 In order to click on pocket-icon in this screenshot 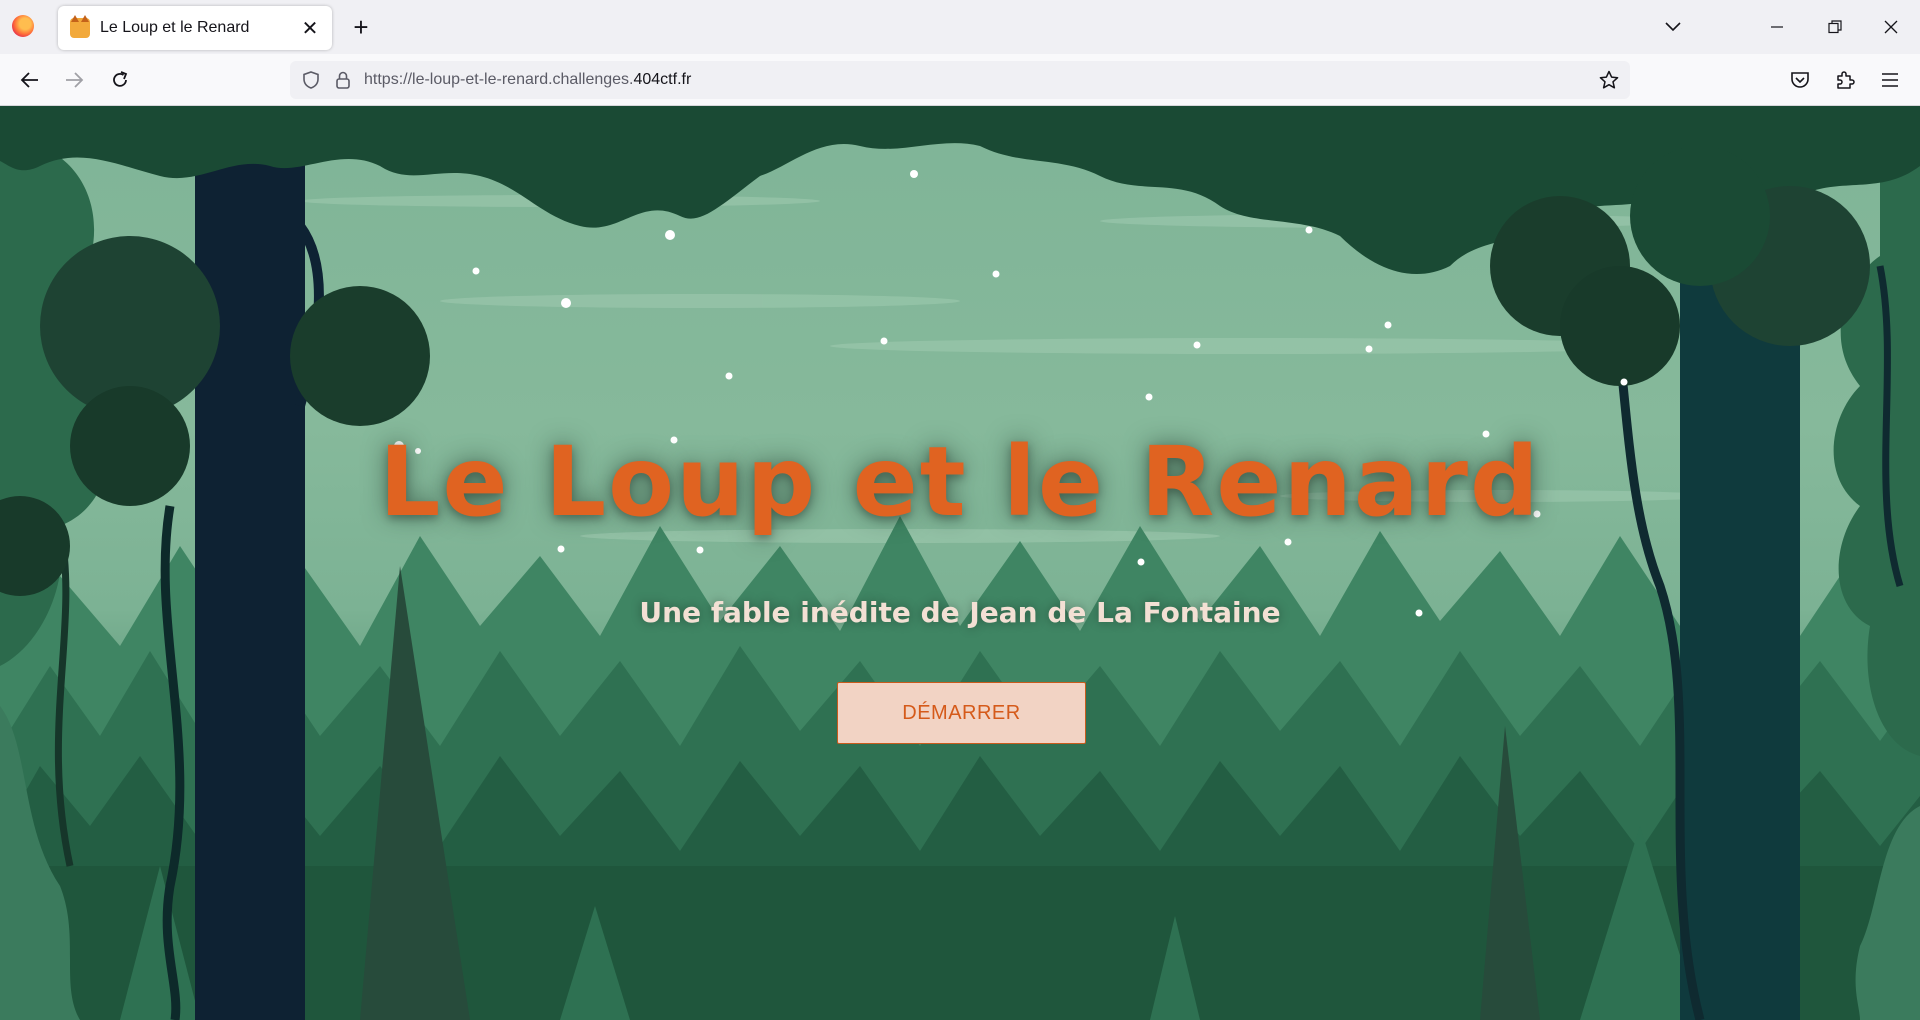, I will do `click(1800, 80)`.